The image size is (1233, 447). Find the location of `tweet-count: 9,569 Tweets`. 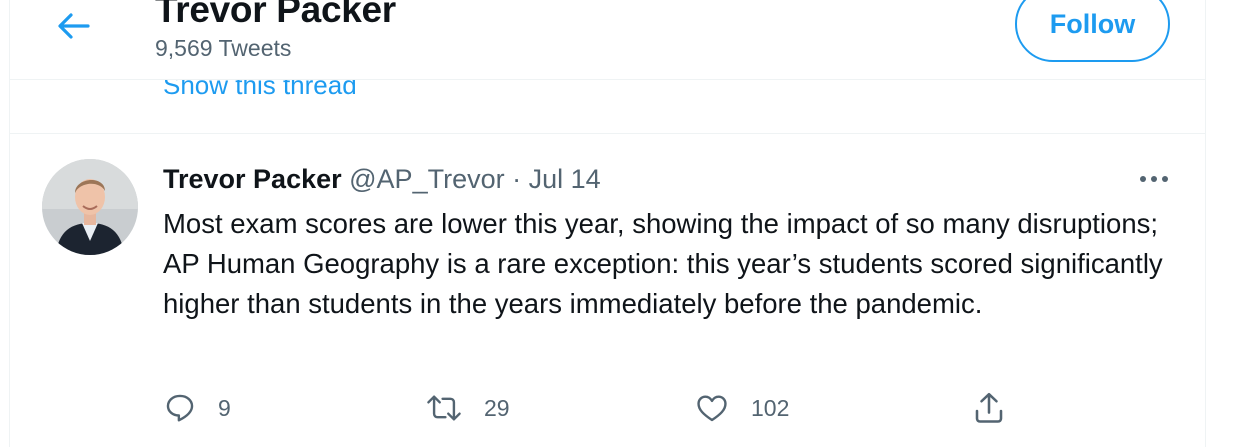

tweet-count: 9,569 Tweets is located at coordinates (223, 48).